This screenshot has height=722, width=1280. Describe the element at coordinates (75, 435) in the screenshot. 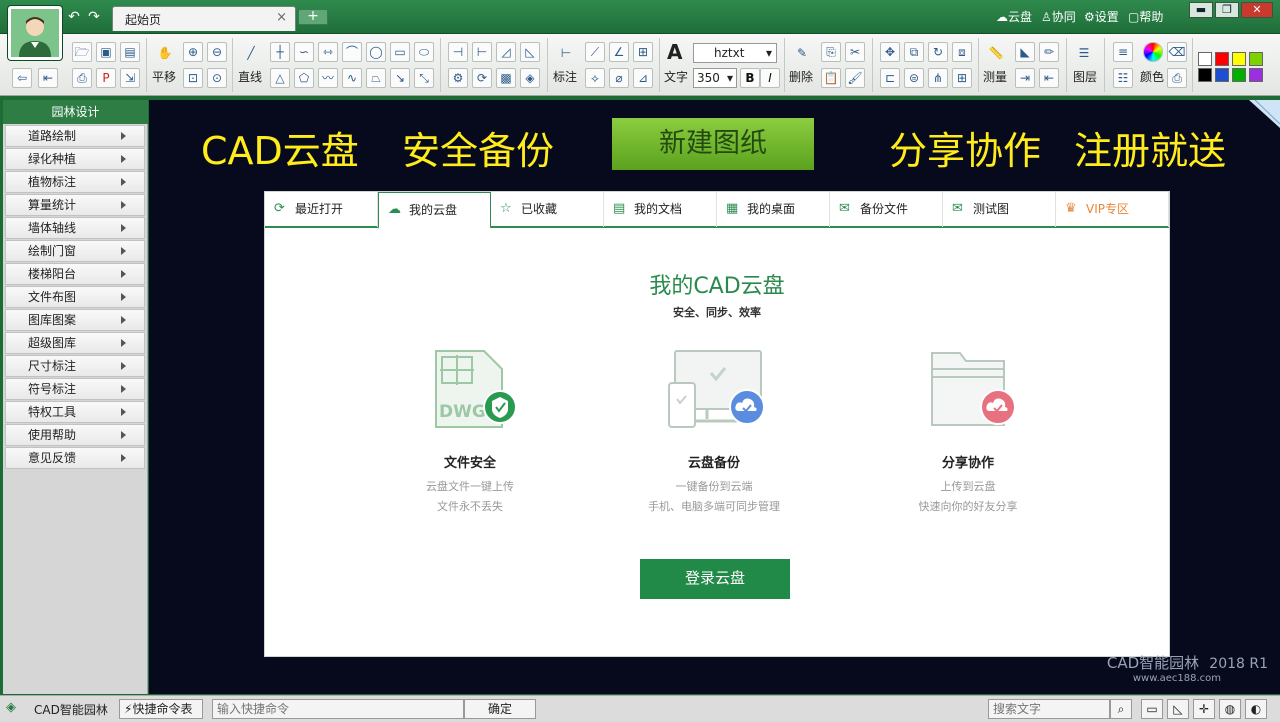

I see `sidebar-item: 使用帮助` at that location.